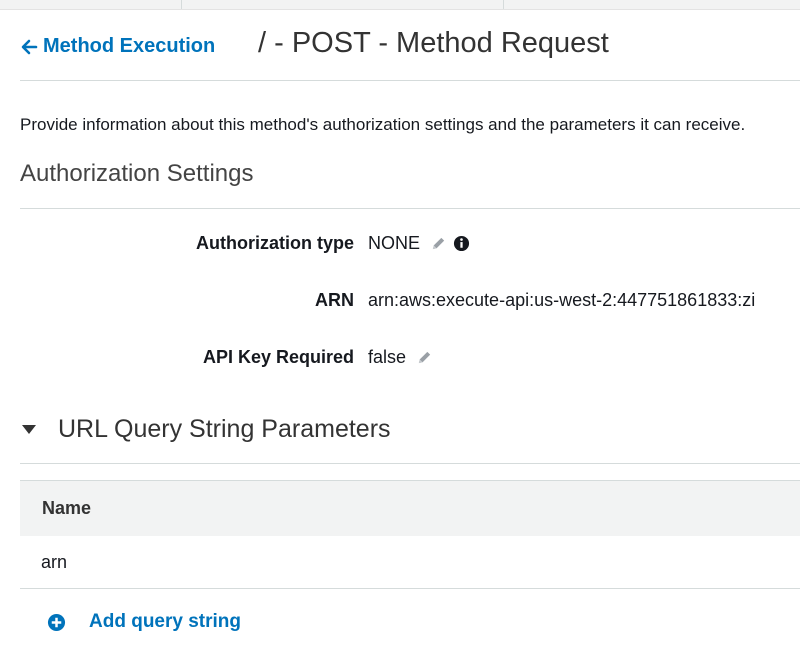 The image size is (800, 647). What do you see at coordinates (224, 429) in the screenshot?
I see `url-query-string-parameters-heading: URL Query String Parameters` at bounding box center [224, 429].